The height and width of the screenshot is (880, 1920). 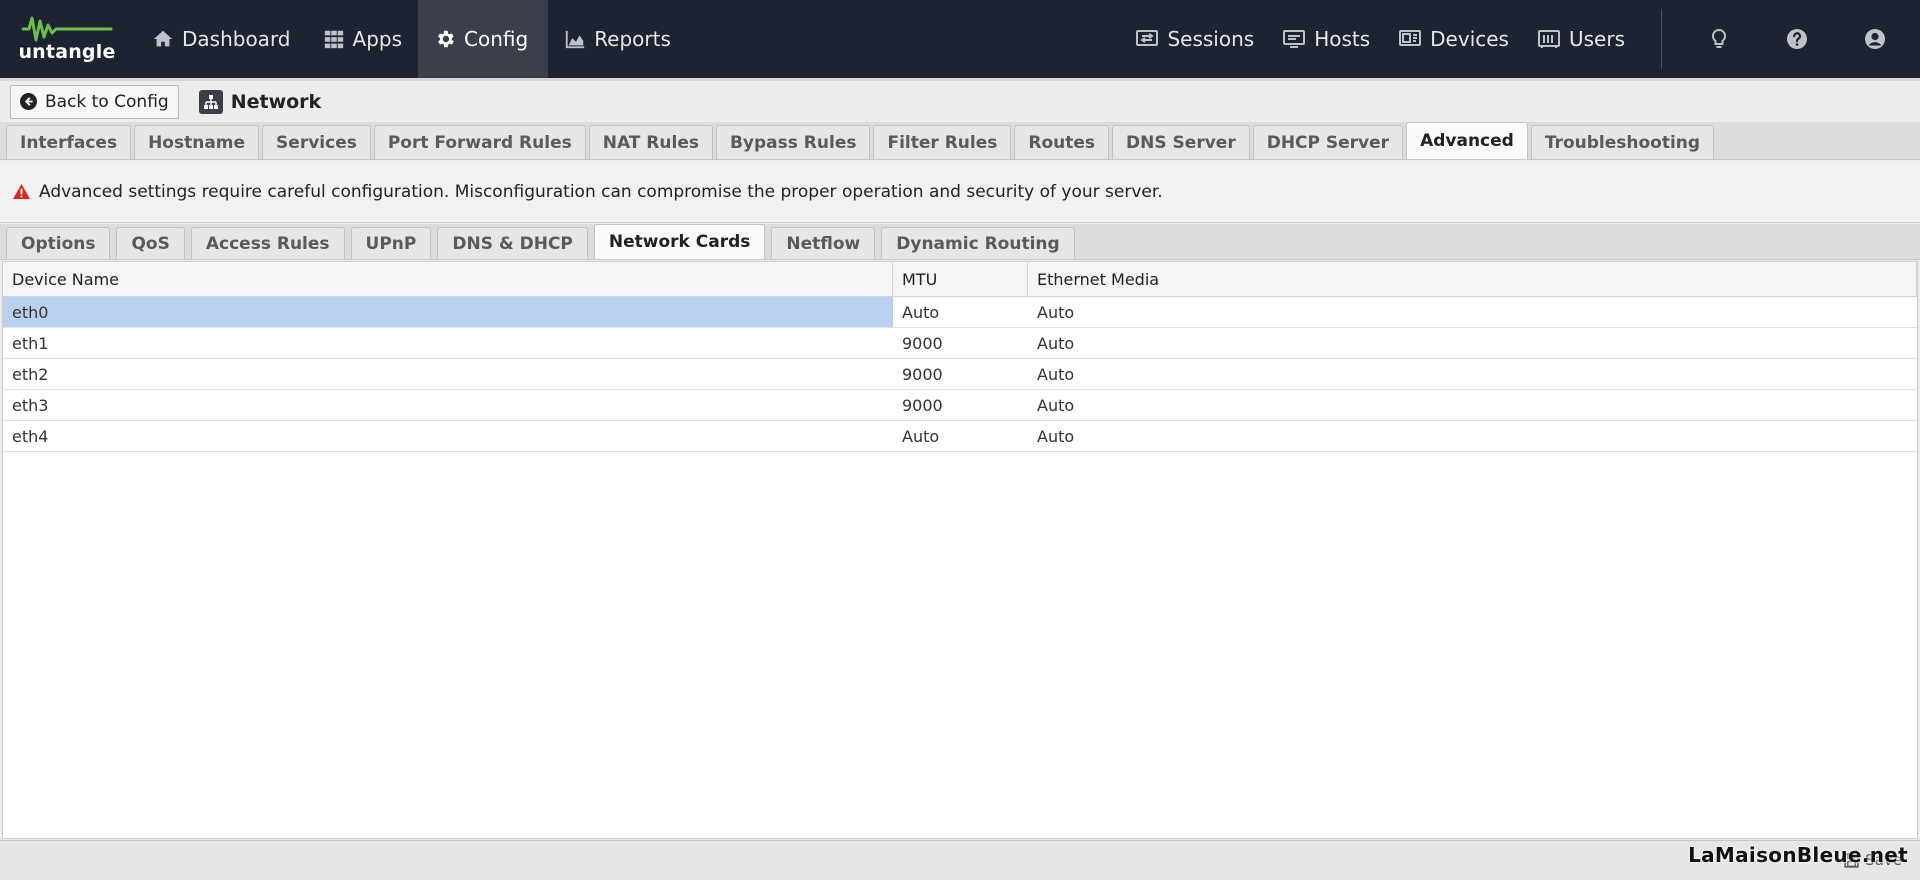 I want to click on hosts-icon, so click(x=1294, y=39).